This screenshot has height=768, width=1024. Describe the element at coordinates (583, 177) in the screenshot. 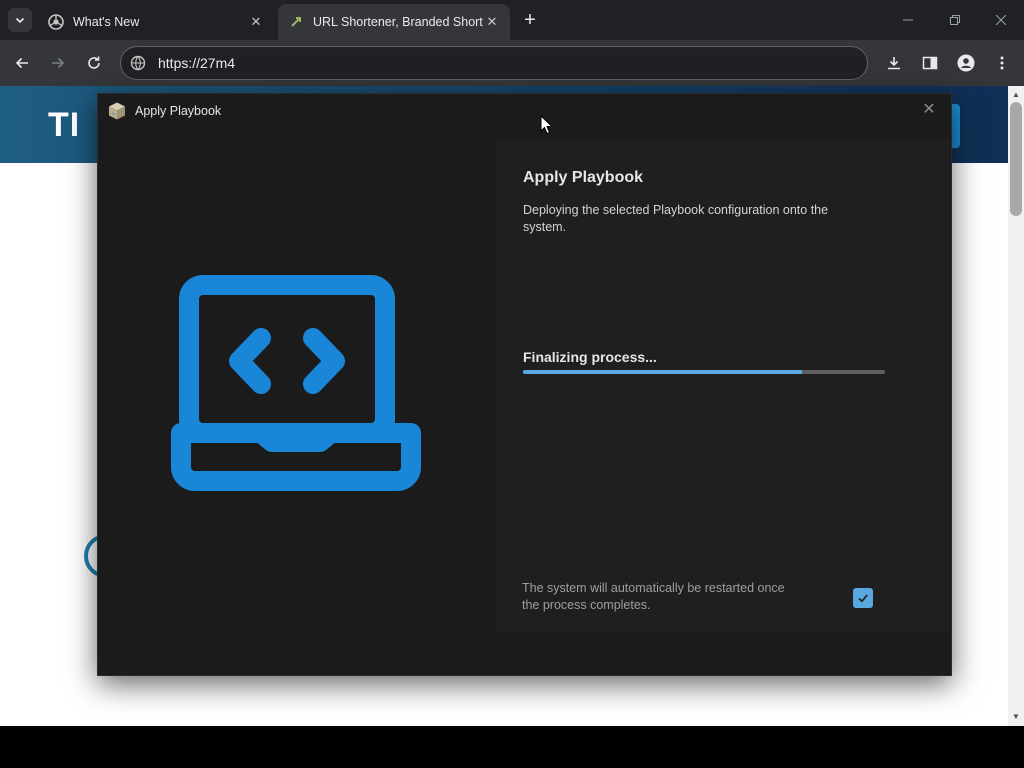

I see `page-title: Apply Playbook` at that location.